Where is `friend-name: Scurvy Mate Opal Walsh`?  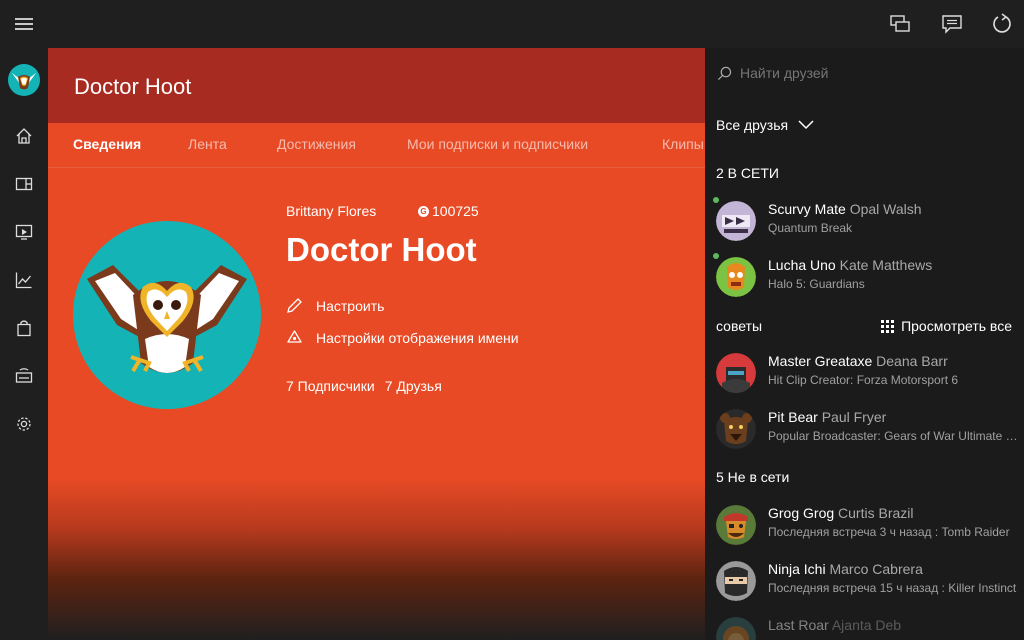 friend-name: Scurvy Mate Opal Walsh is located at coordinates (845, 209).